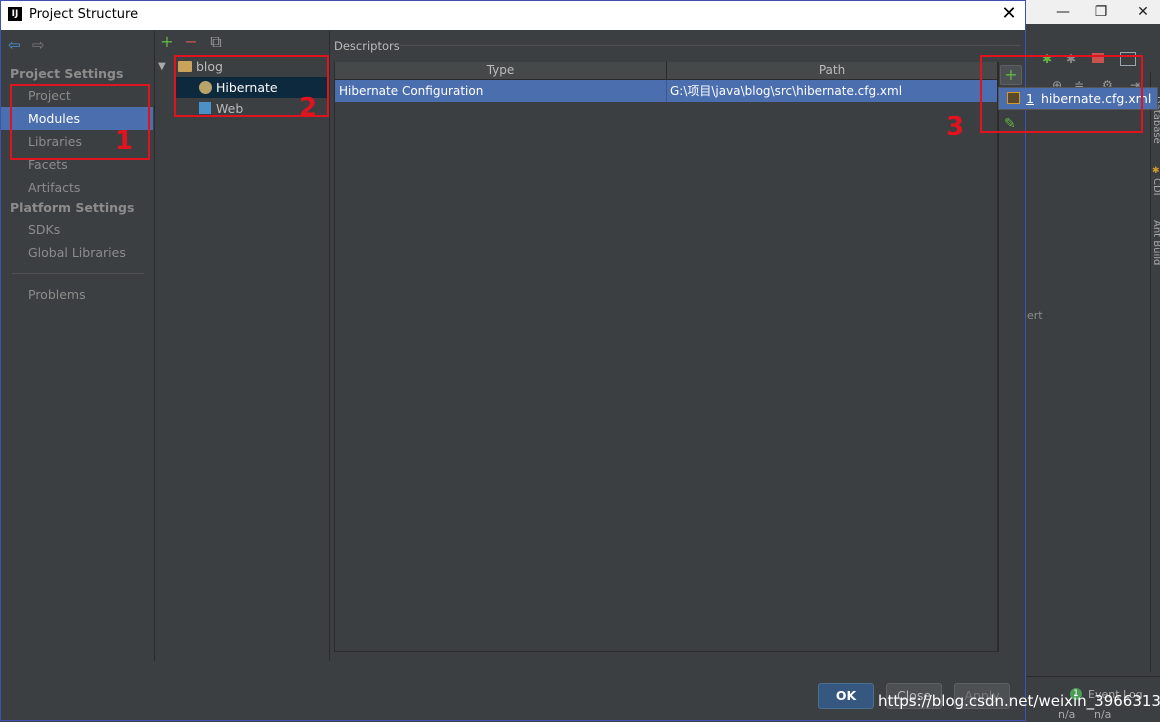 The image size is (1160, 722). Describe the element at coordinates (84, 14) in the screenshot. I see `dialog-title: Project Structure` at that location.